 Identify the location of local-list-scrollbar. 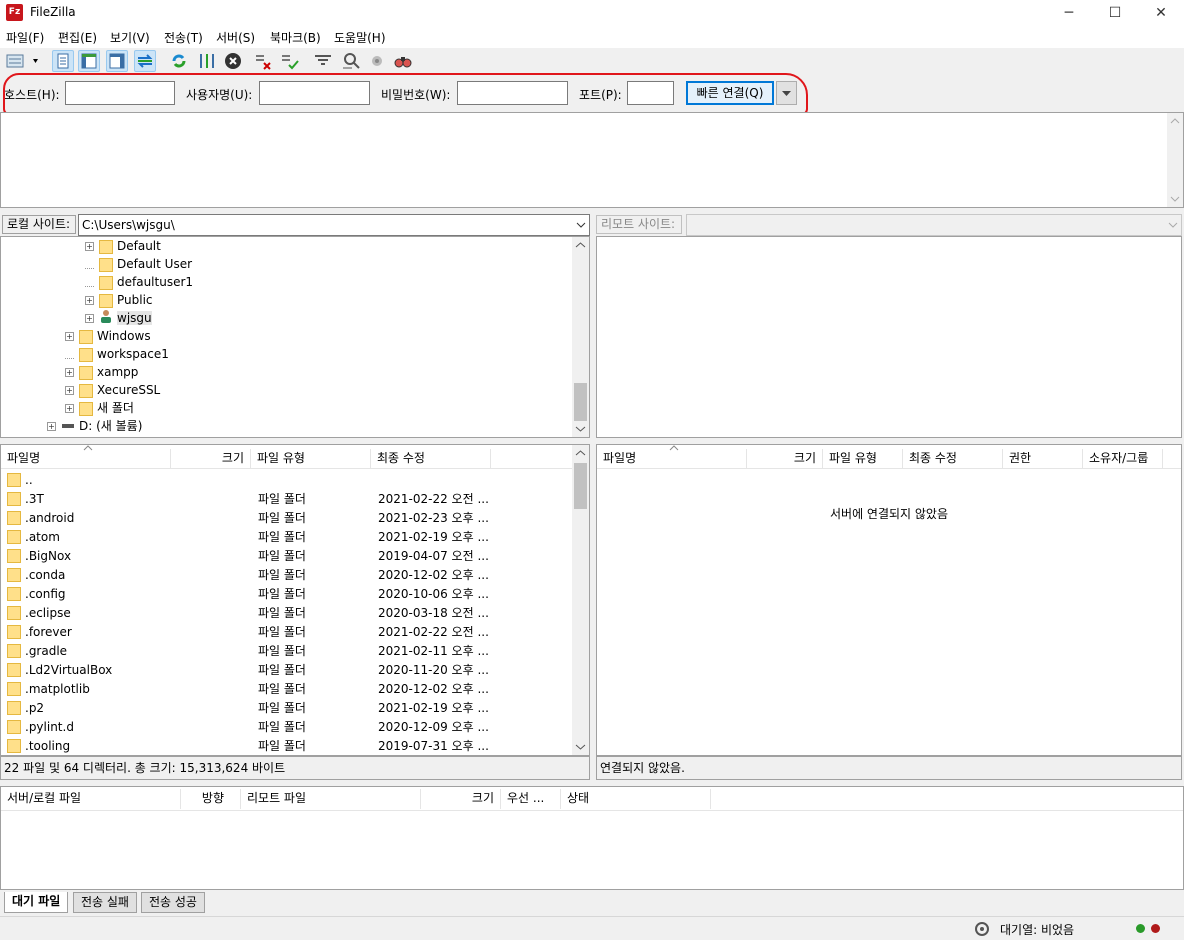
(580, 600).